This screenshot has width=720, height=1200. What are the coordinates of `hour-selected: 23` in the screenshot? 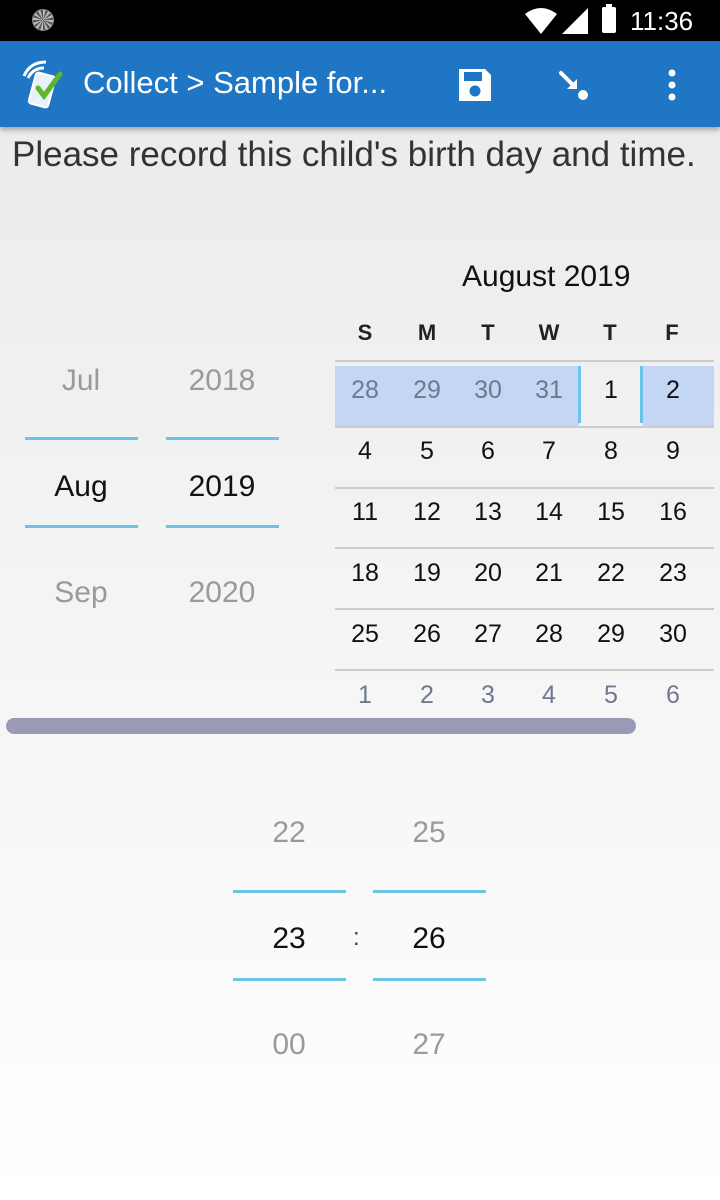 It's located at (289, 939).